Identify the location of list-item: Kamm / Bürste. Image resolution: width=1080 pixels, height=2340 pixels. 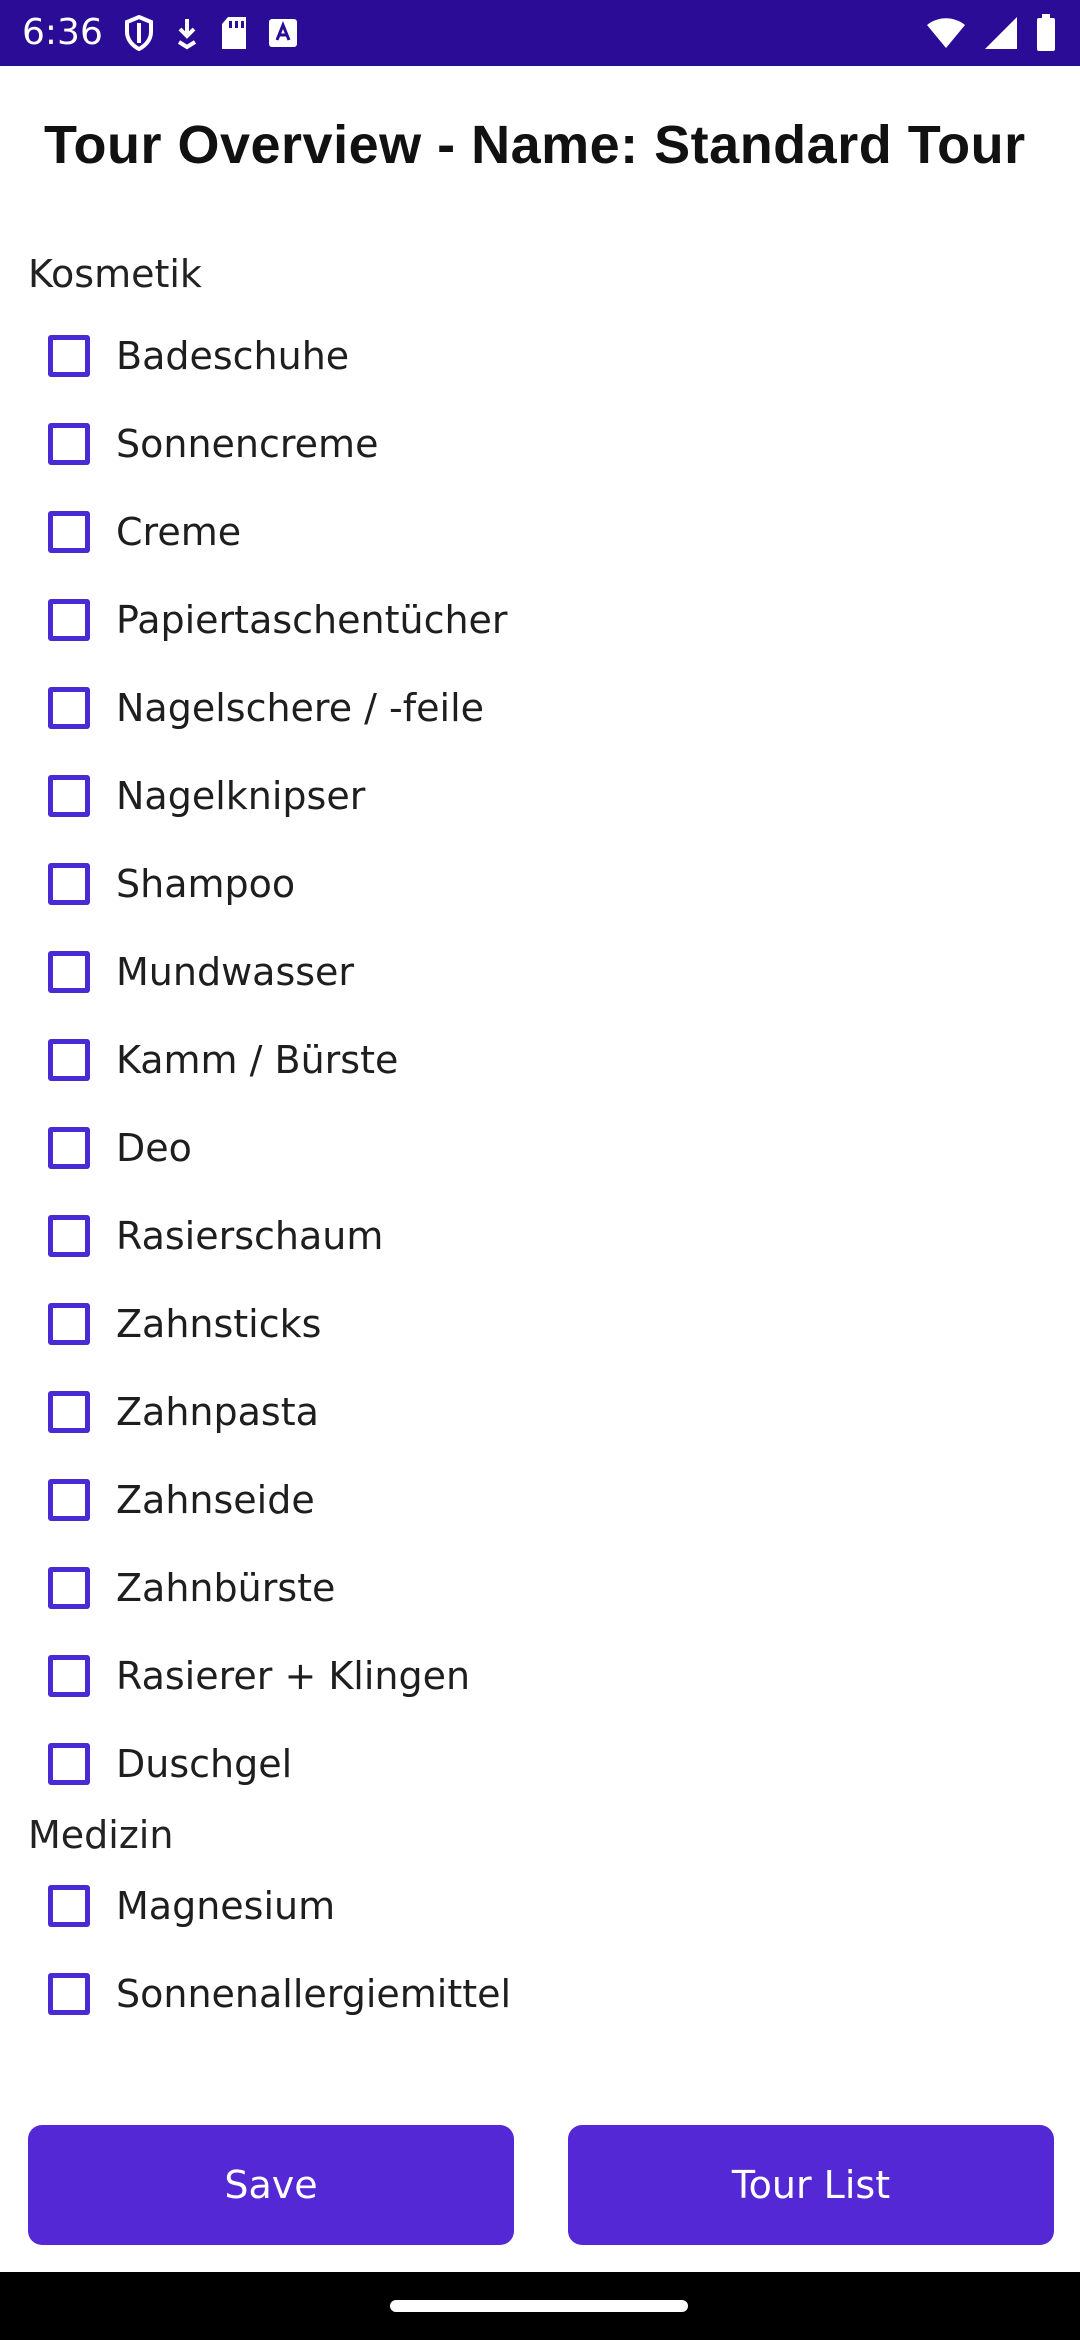
(540, 1060).